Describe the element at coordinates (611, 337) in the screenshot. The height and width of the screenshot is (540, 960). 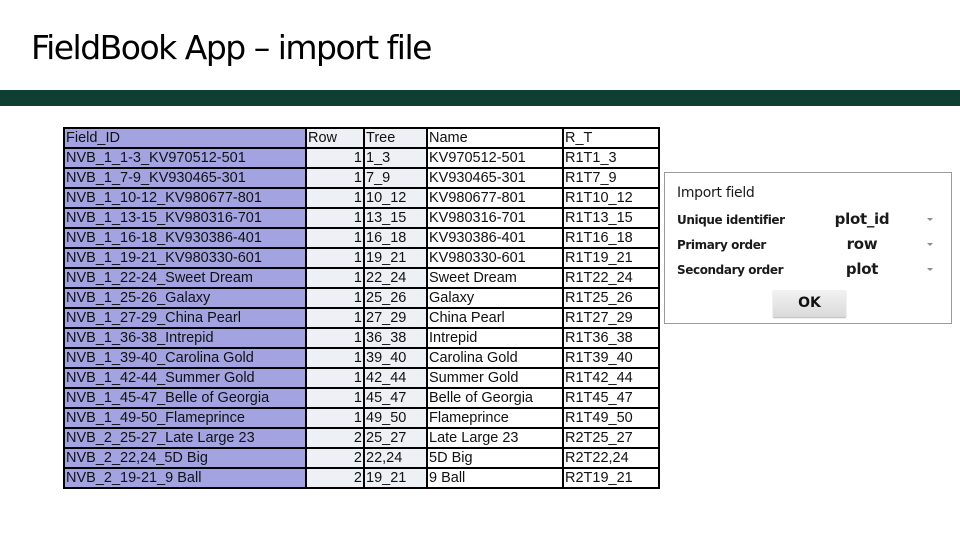
I see `cell-r-t: R1T36_38` at that location.